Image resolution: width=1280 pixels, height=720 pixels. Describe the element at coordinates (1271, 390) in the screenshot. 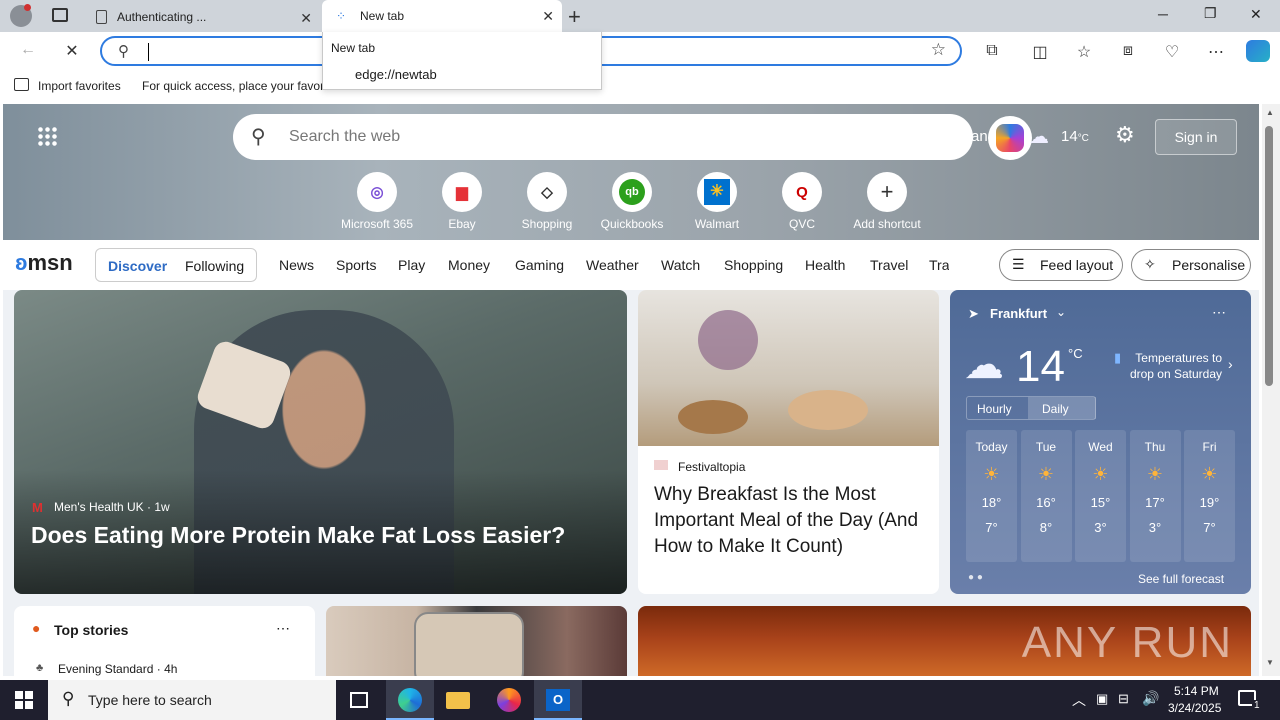

I see `page-scrollbar: ▲ ▼` at that location.